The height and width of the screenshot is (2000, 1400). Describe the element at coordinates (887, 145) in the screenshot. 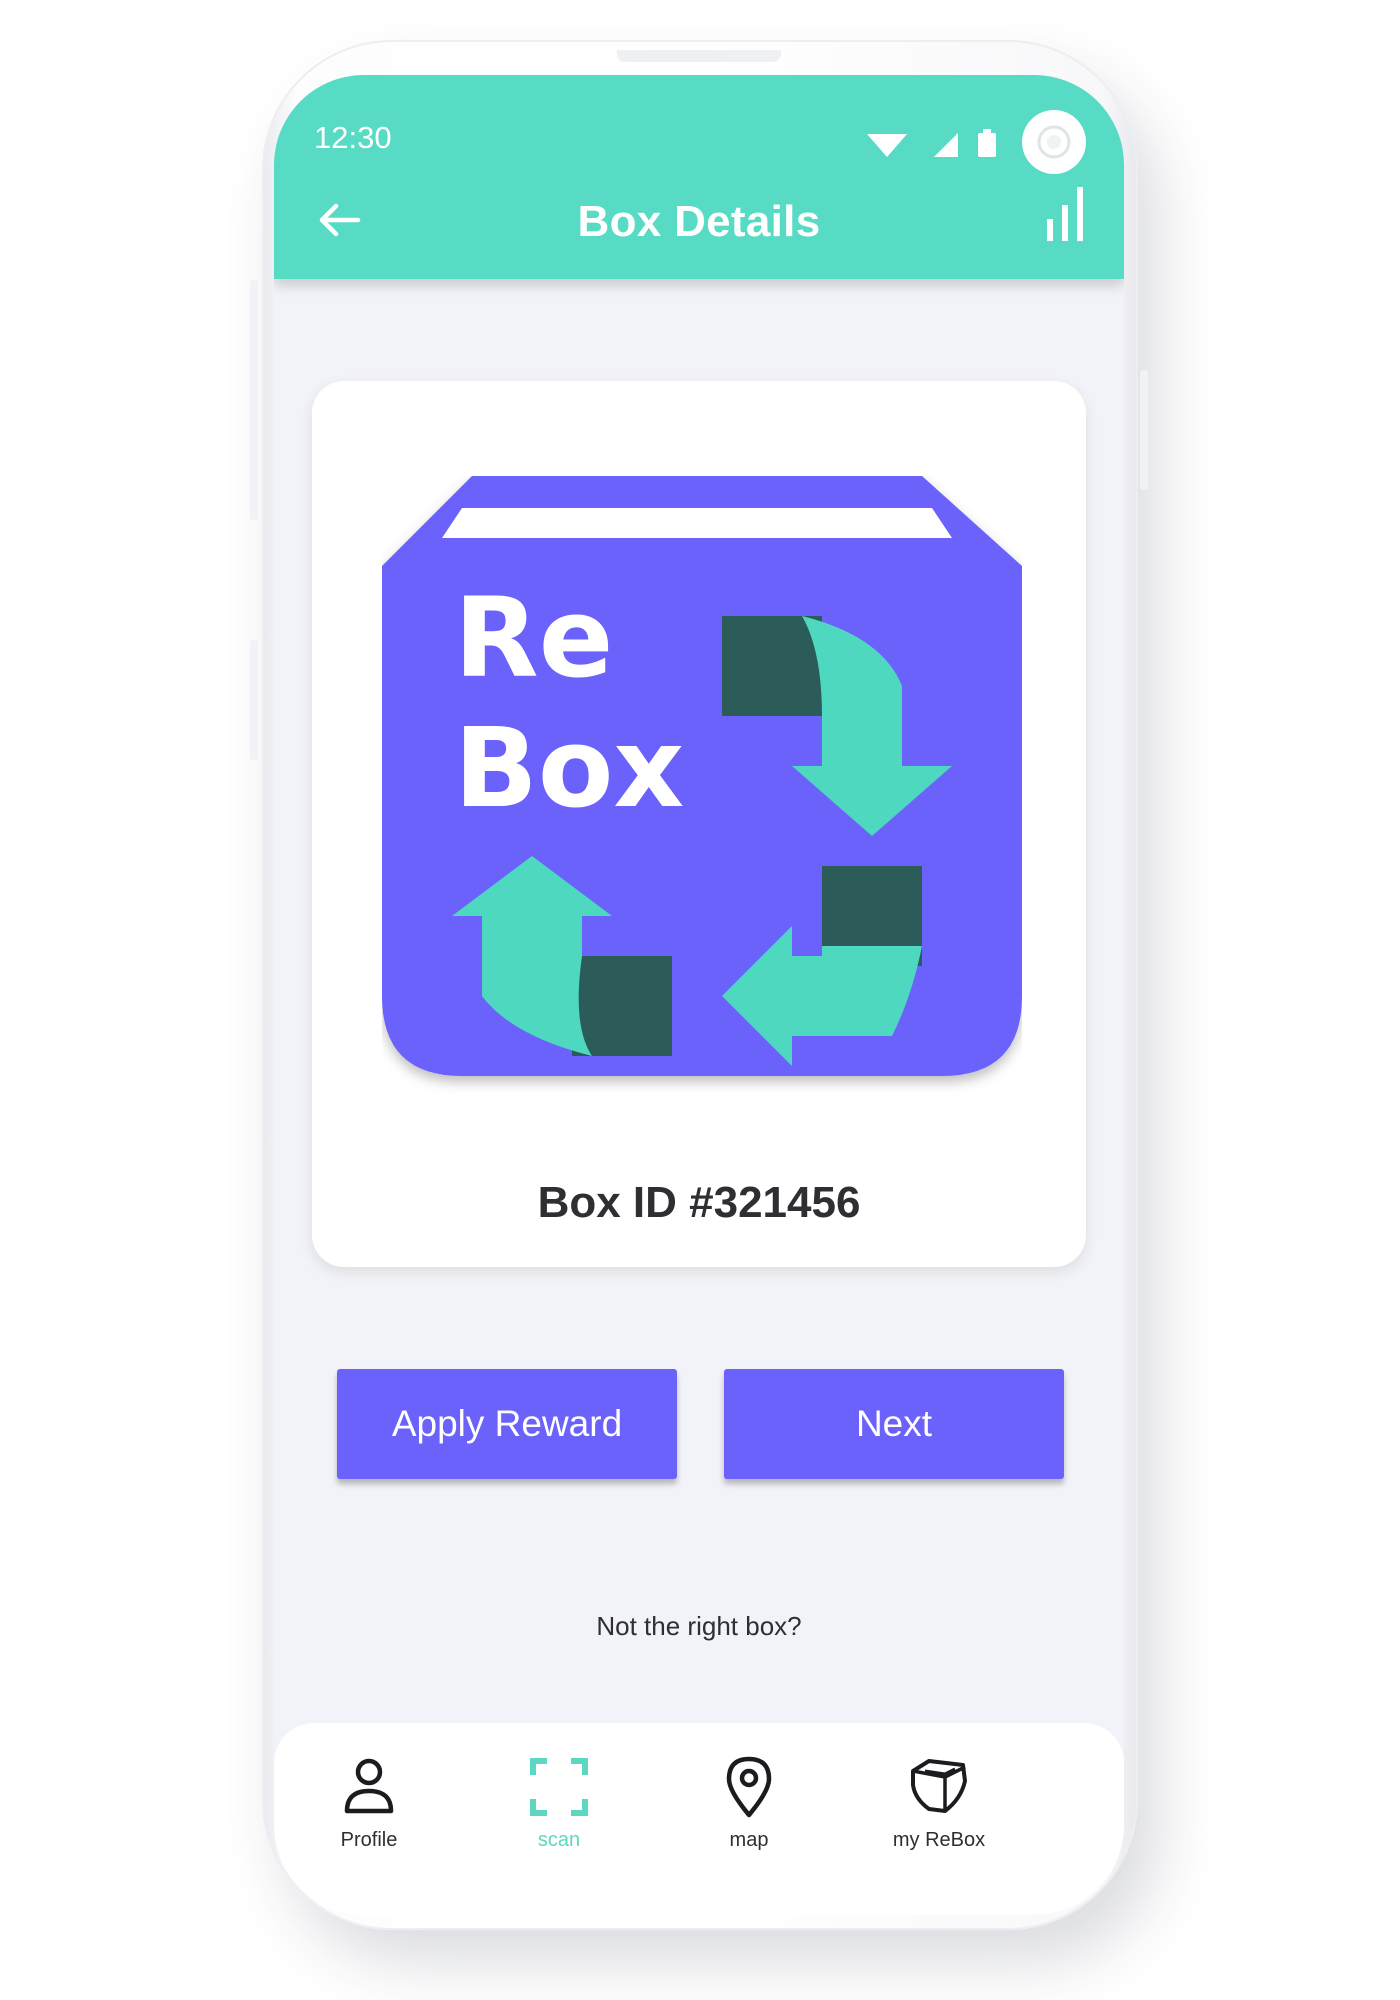

I see `wifi-icon` at that location.